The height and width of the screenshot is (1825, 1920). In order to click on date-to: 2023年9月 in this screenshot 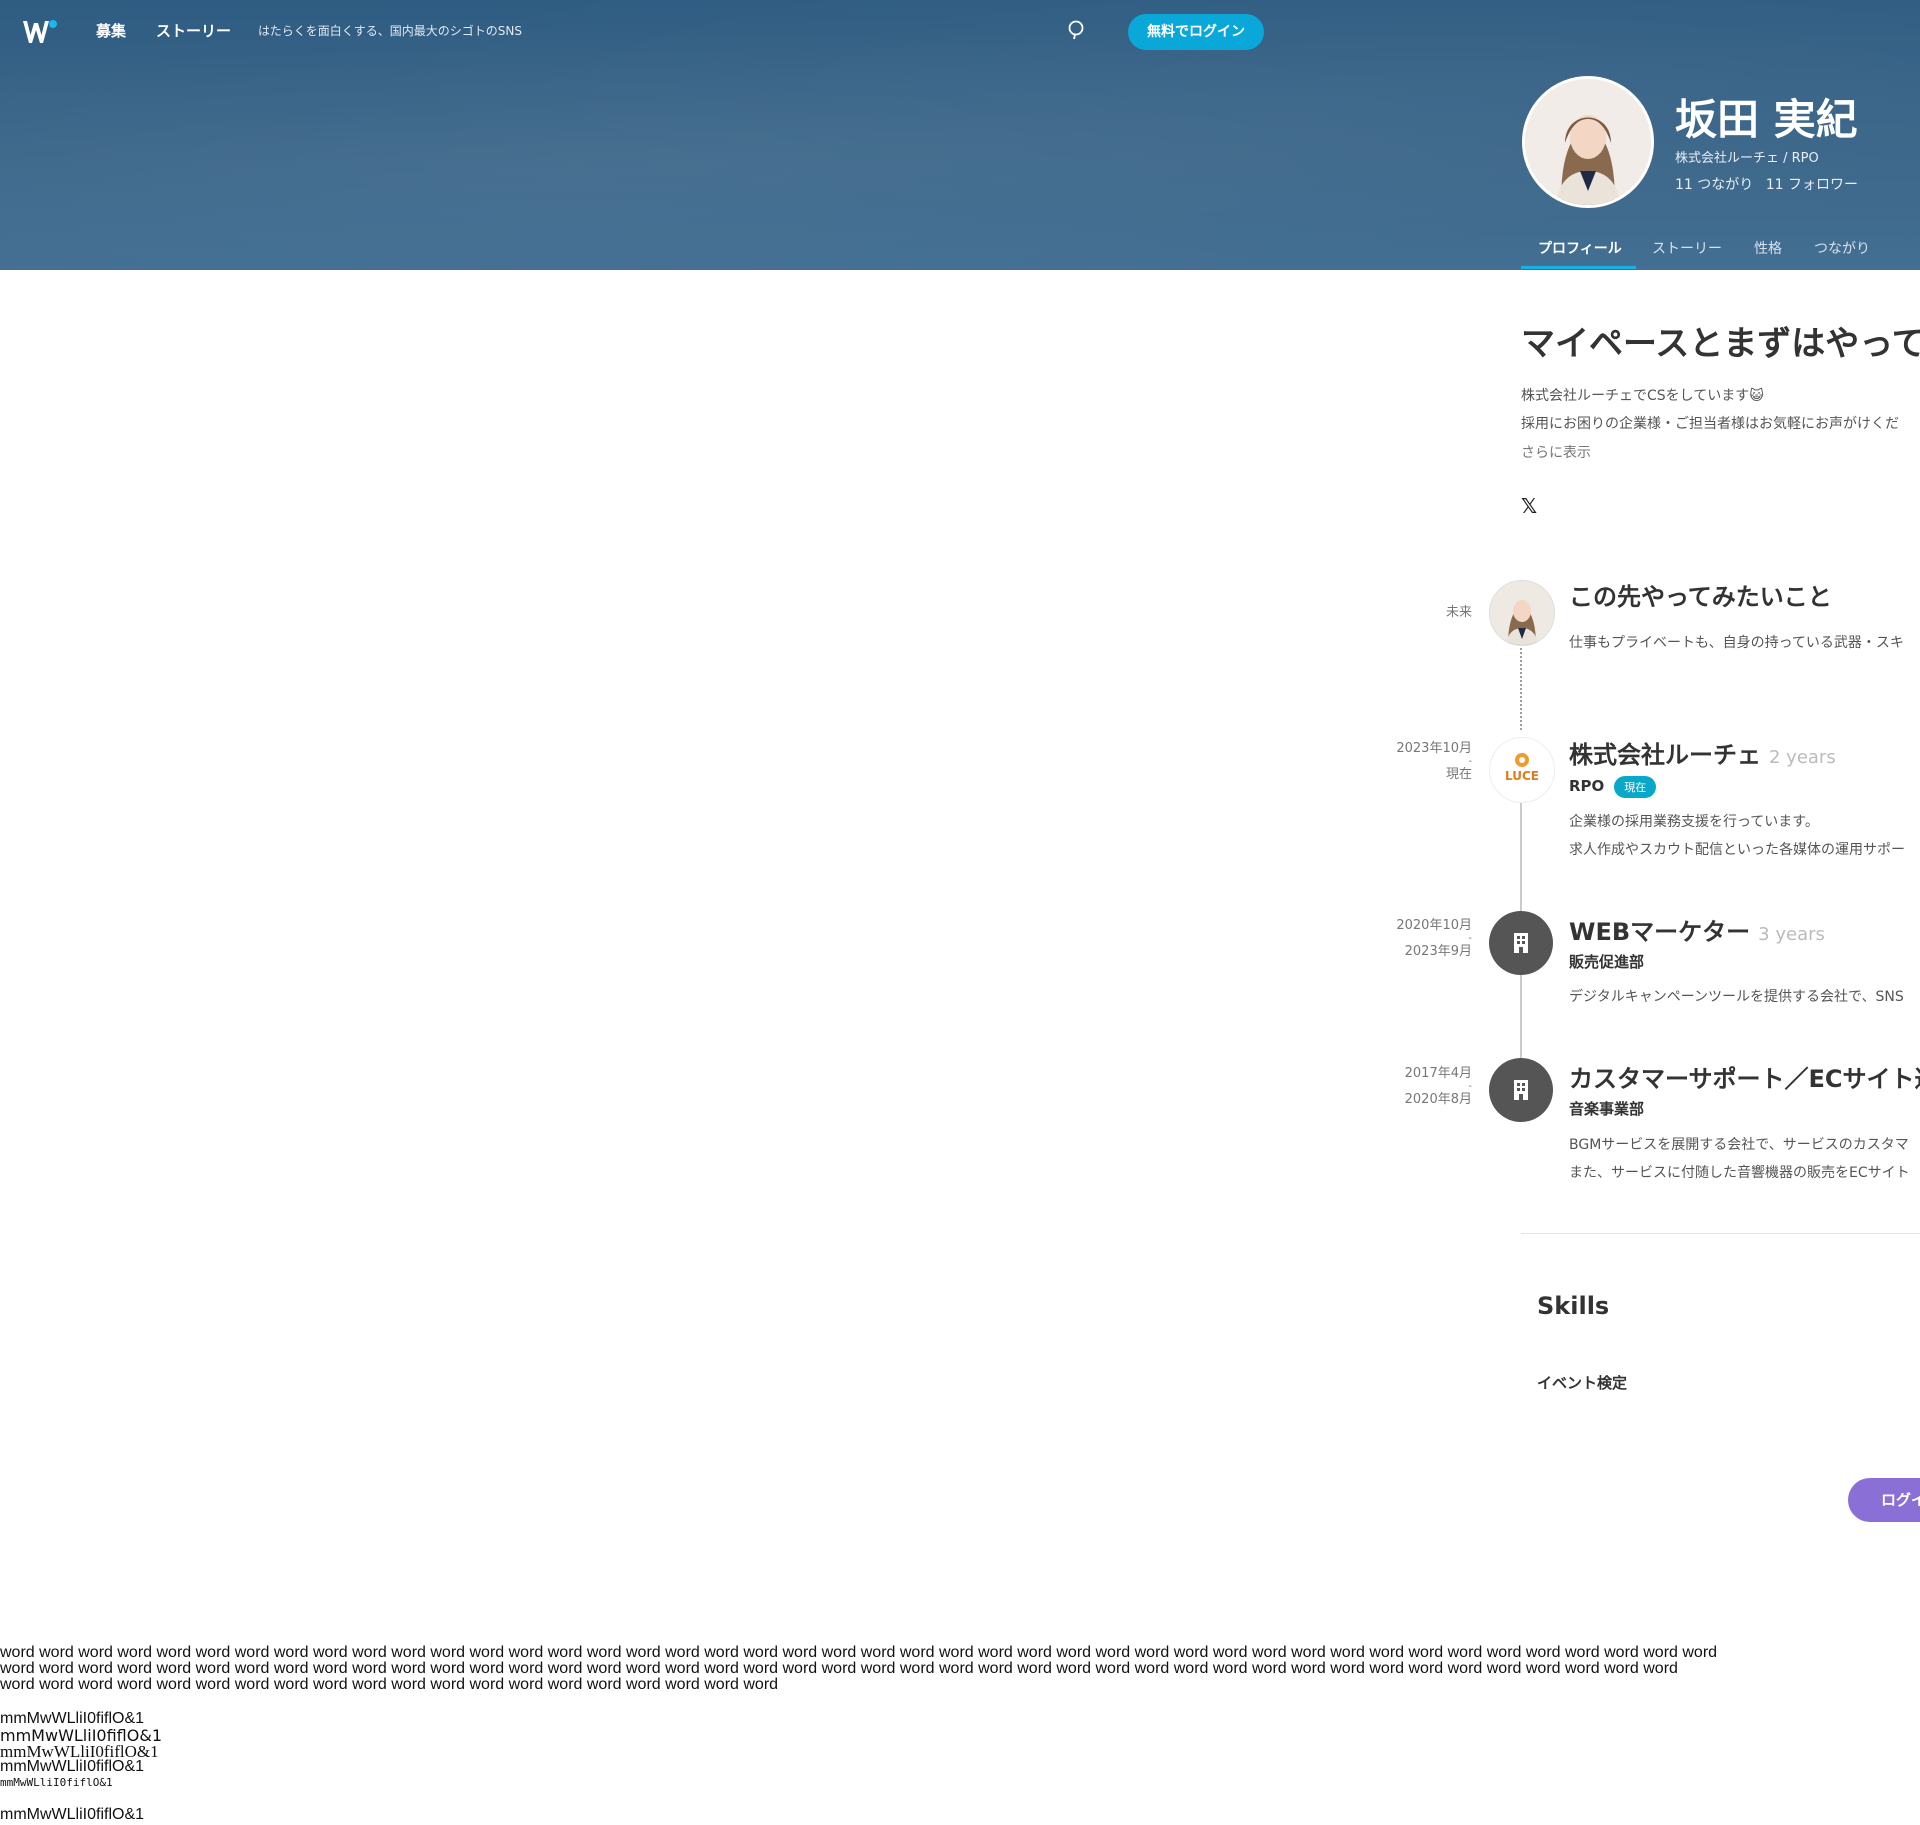, I will do `click(1438, 951)`.